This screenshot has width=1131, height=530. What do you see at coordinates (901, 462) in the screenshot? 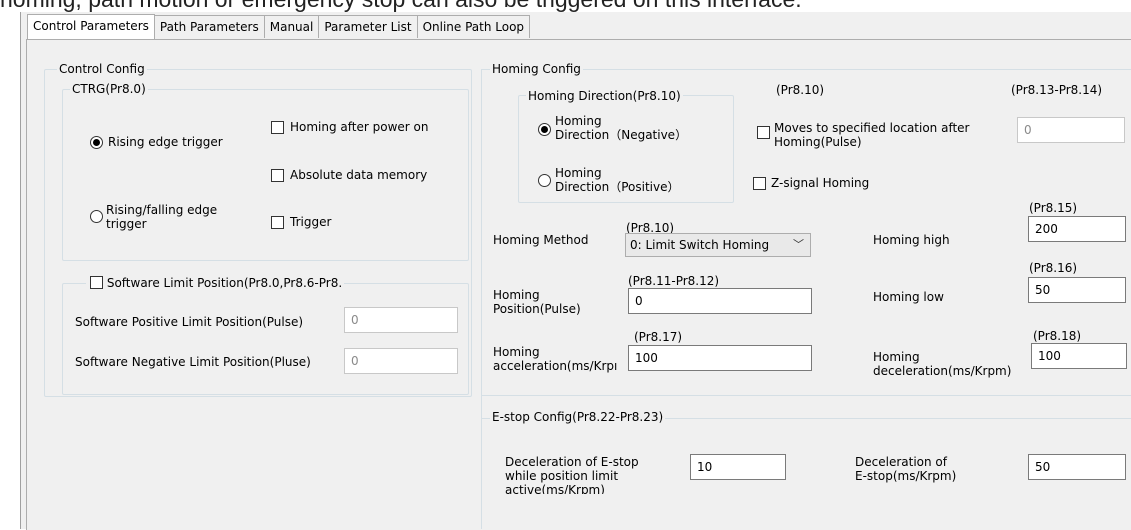
I see `estop-decel-label-1: Deceleration of` at bounding box center [901, 462].